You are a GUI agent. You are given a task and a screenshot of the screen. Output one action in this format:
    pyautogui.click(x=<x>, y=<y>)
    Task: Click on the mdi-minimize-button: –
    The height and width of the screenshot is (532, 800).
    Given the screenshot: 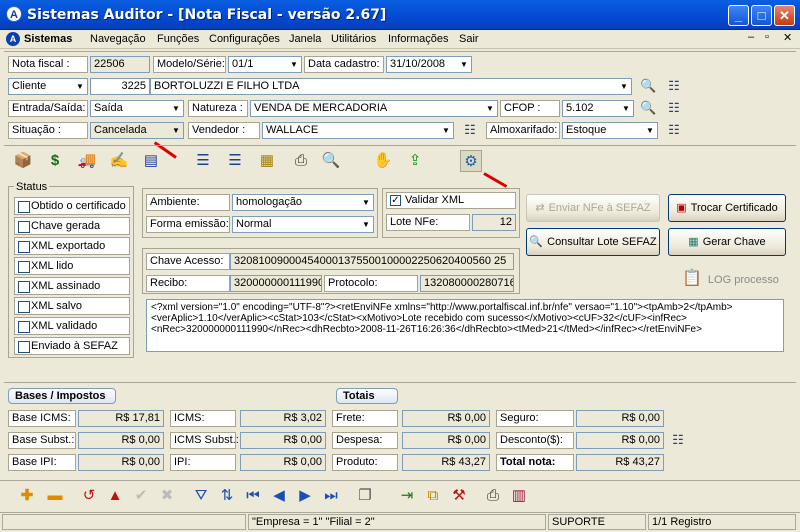 What is the action you would take?
    pyautogui.click(x=751, y=37)
    